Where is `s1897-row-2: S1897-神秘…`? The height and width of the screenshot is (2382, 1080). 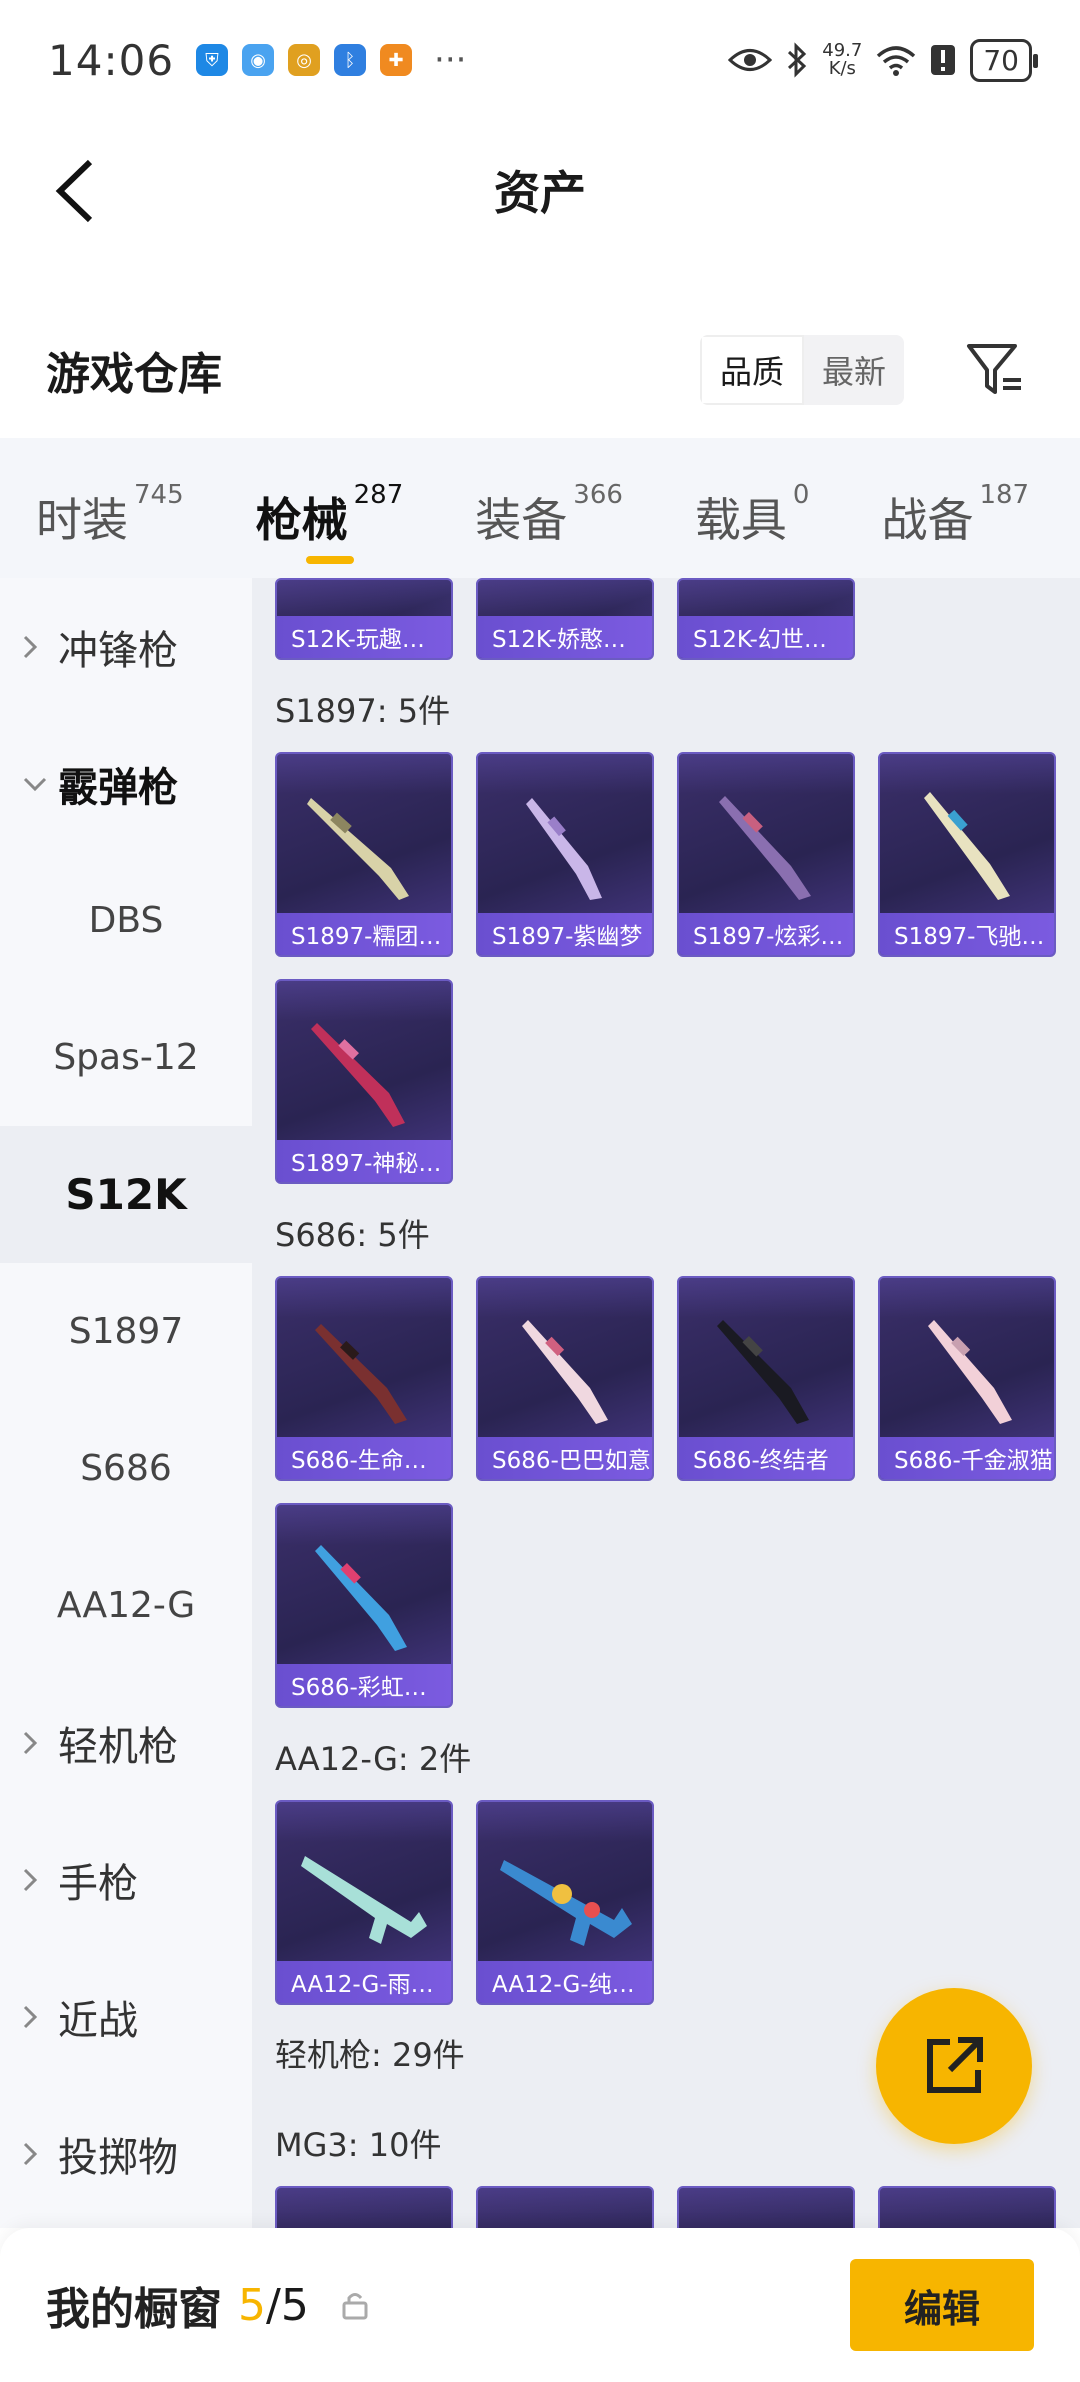 s1897-row-2: S1897-神秘… is located at coordinates (364, 1081).